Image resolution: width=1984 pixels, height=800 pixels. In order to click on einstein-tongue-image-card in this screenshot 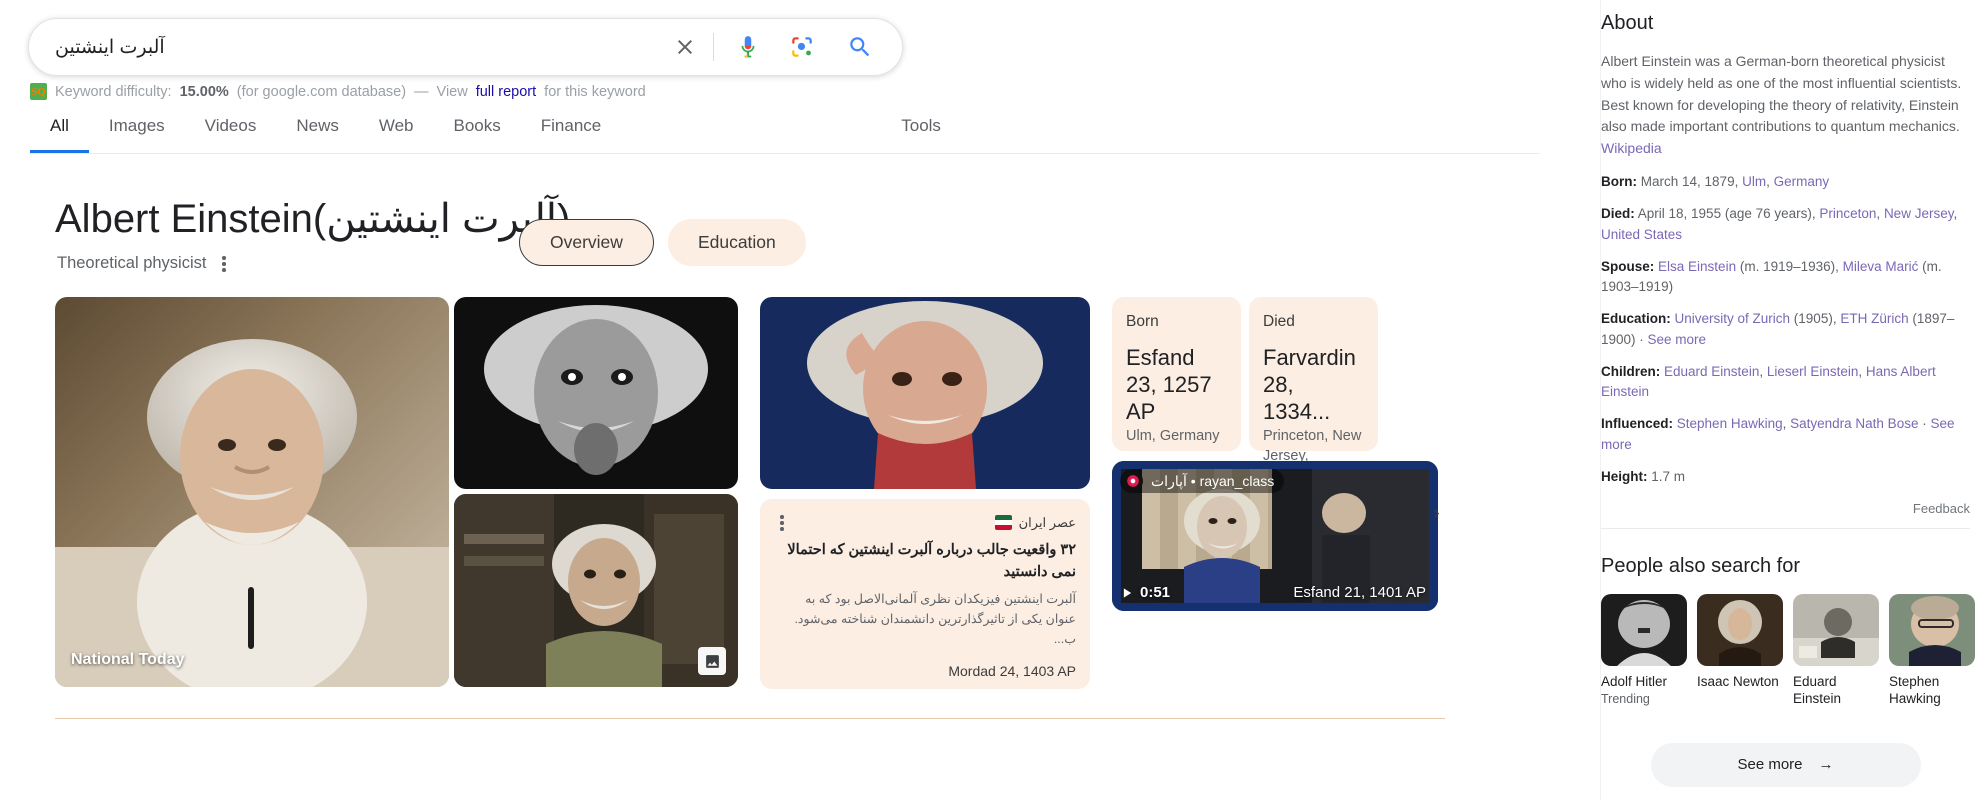, I will do `click(596, 393)`.